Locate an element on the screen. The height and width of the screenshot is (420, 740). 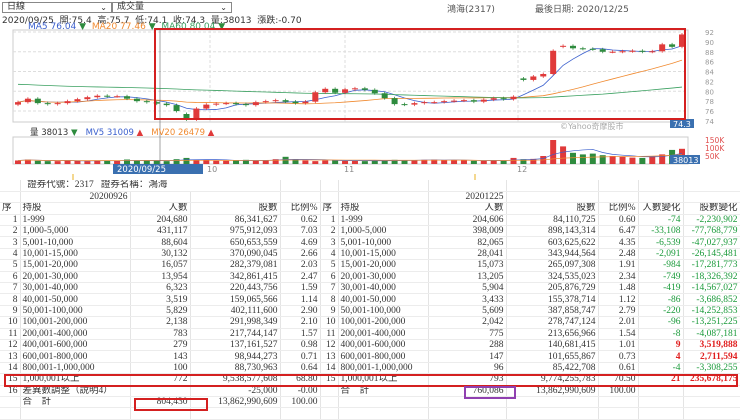
people-change: -8 is located at coordinates (661, 334).